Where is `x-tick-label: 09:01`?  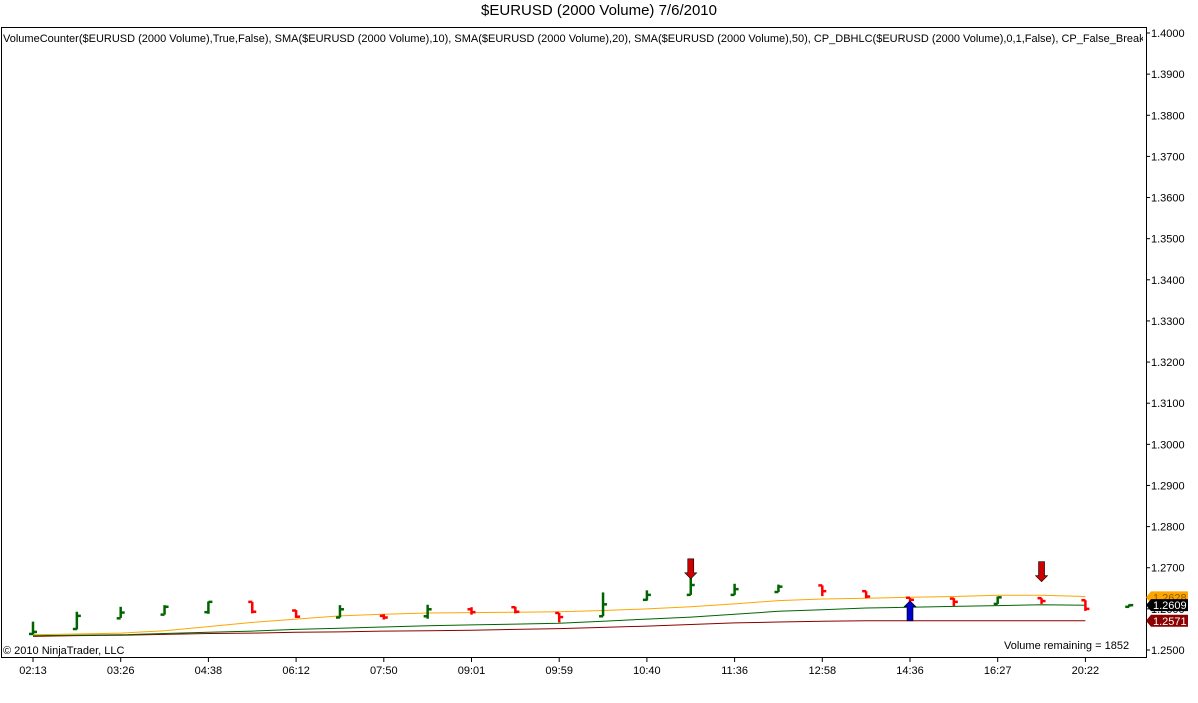
x-tick-label: 09:01 is located at coordinates (472, 671).